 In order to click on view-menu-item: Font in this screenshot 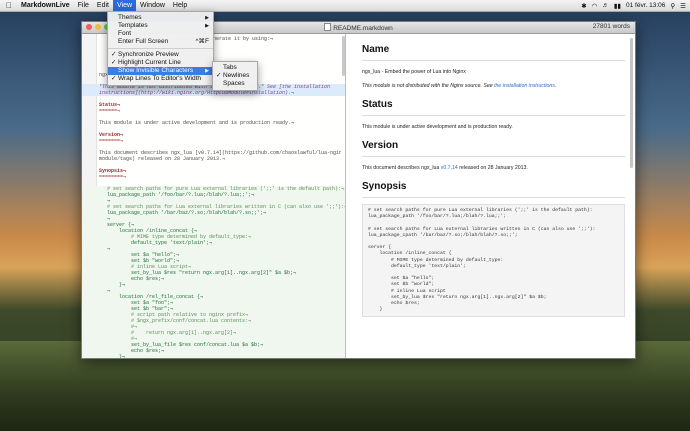, I will do `click(160, 34)`.